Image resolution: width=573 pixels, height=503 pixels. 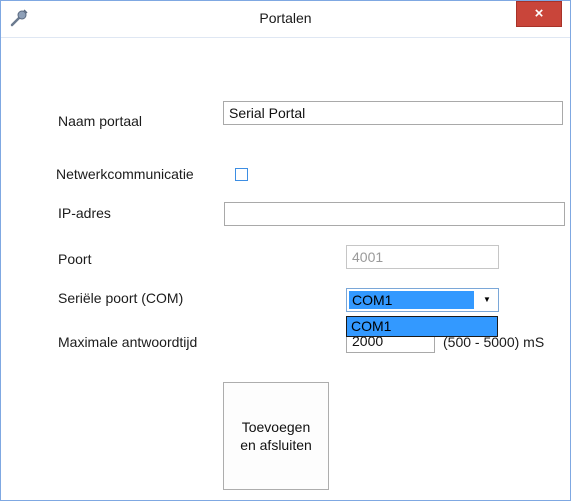 I want to click on add-and-close-label-1: Toevoegen, so click(x=276, y=427).